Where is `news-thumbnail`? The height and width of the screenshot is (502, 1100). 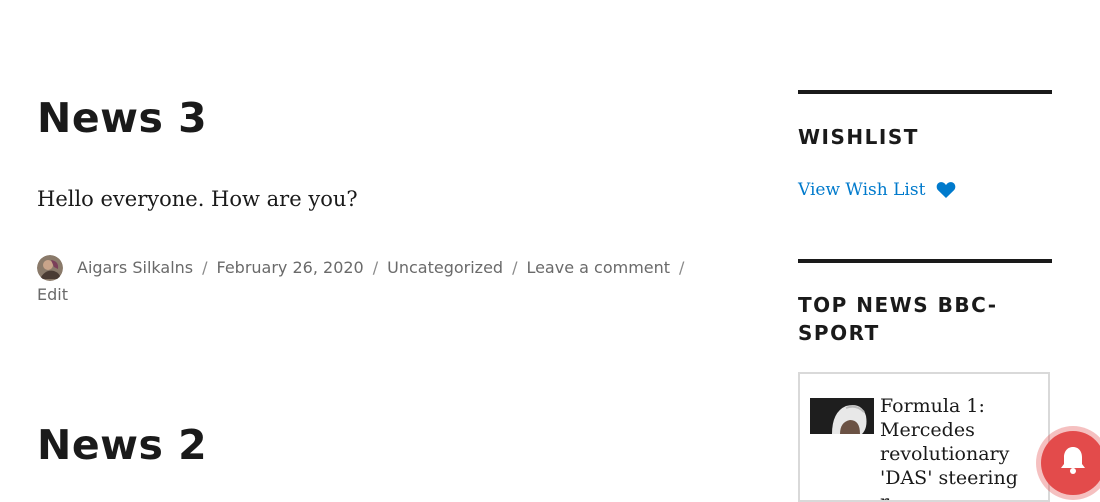
news-thumbnail is located at coordinates (842, 416).